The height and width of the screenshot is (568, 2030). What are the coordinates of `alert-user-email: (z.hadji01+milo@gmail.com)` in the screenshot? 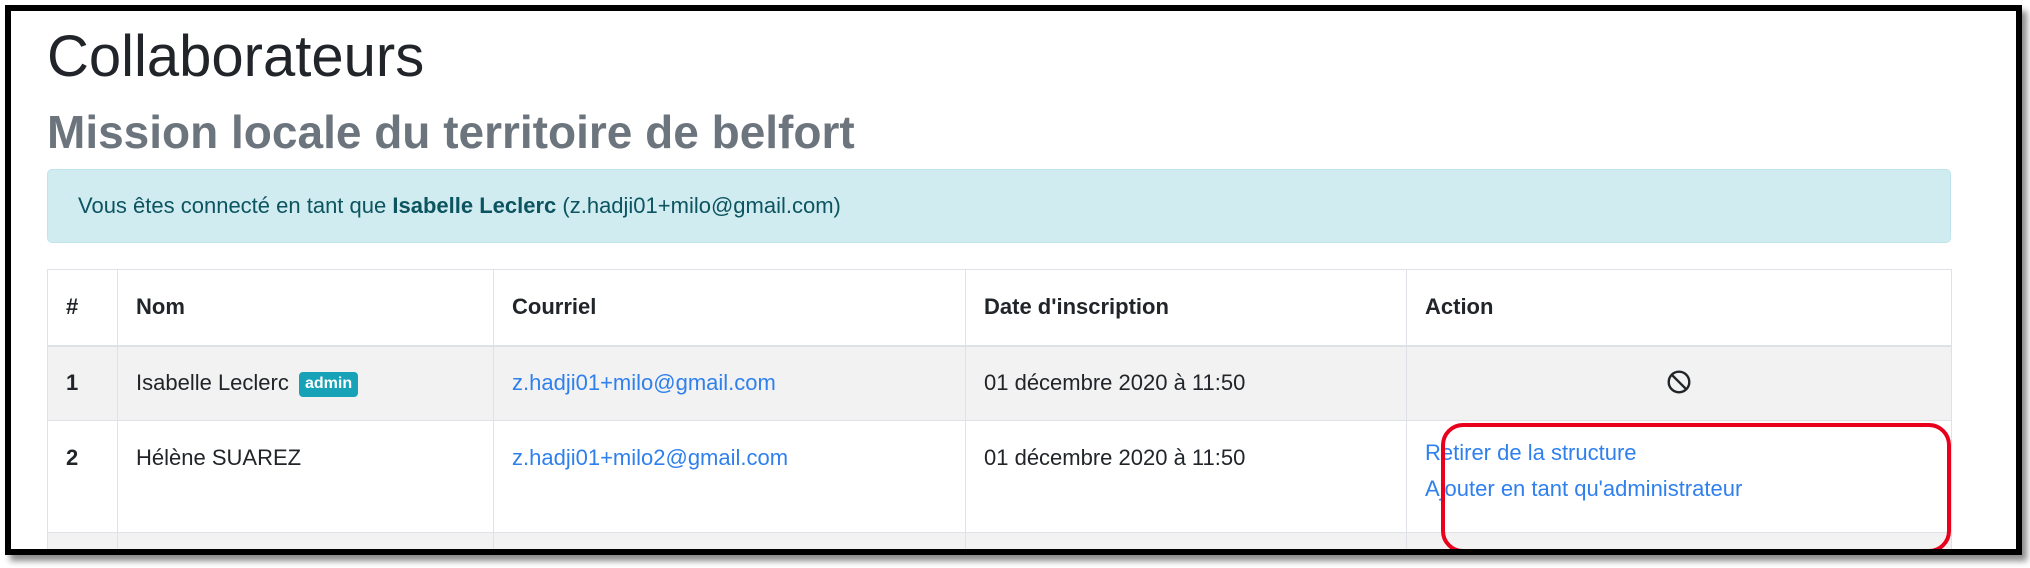 It's located at (701, 205).